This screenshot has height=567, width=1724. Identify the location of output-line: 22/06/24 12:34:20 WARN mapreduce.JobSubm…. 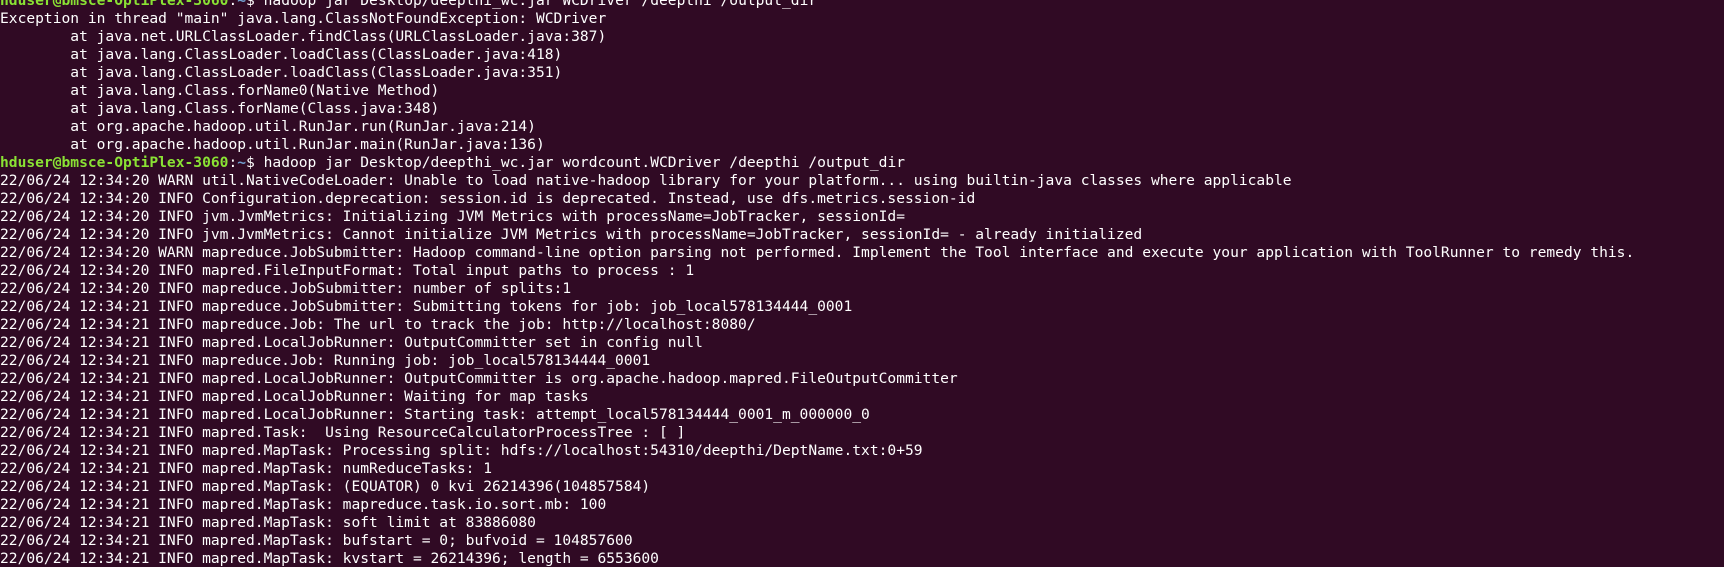
(817, 252).